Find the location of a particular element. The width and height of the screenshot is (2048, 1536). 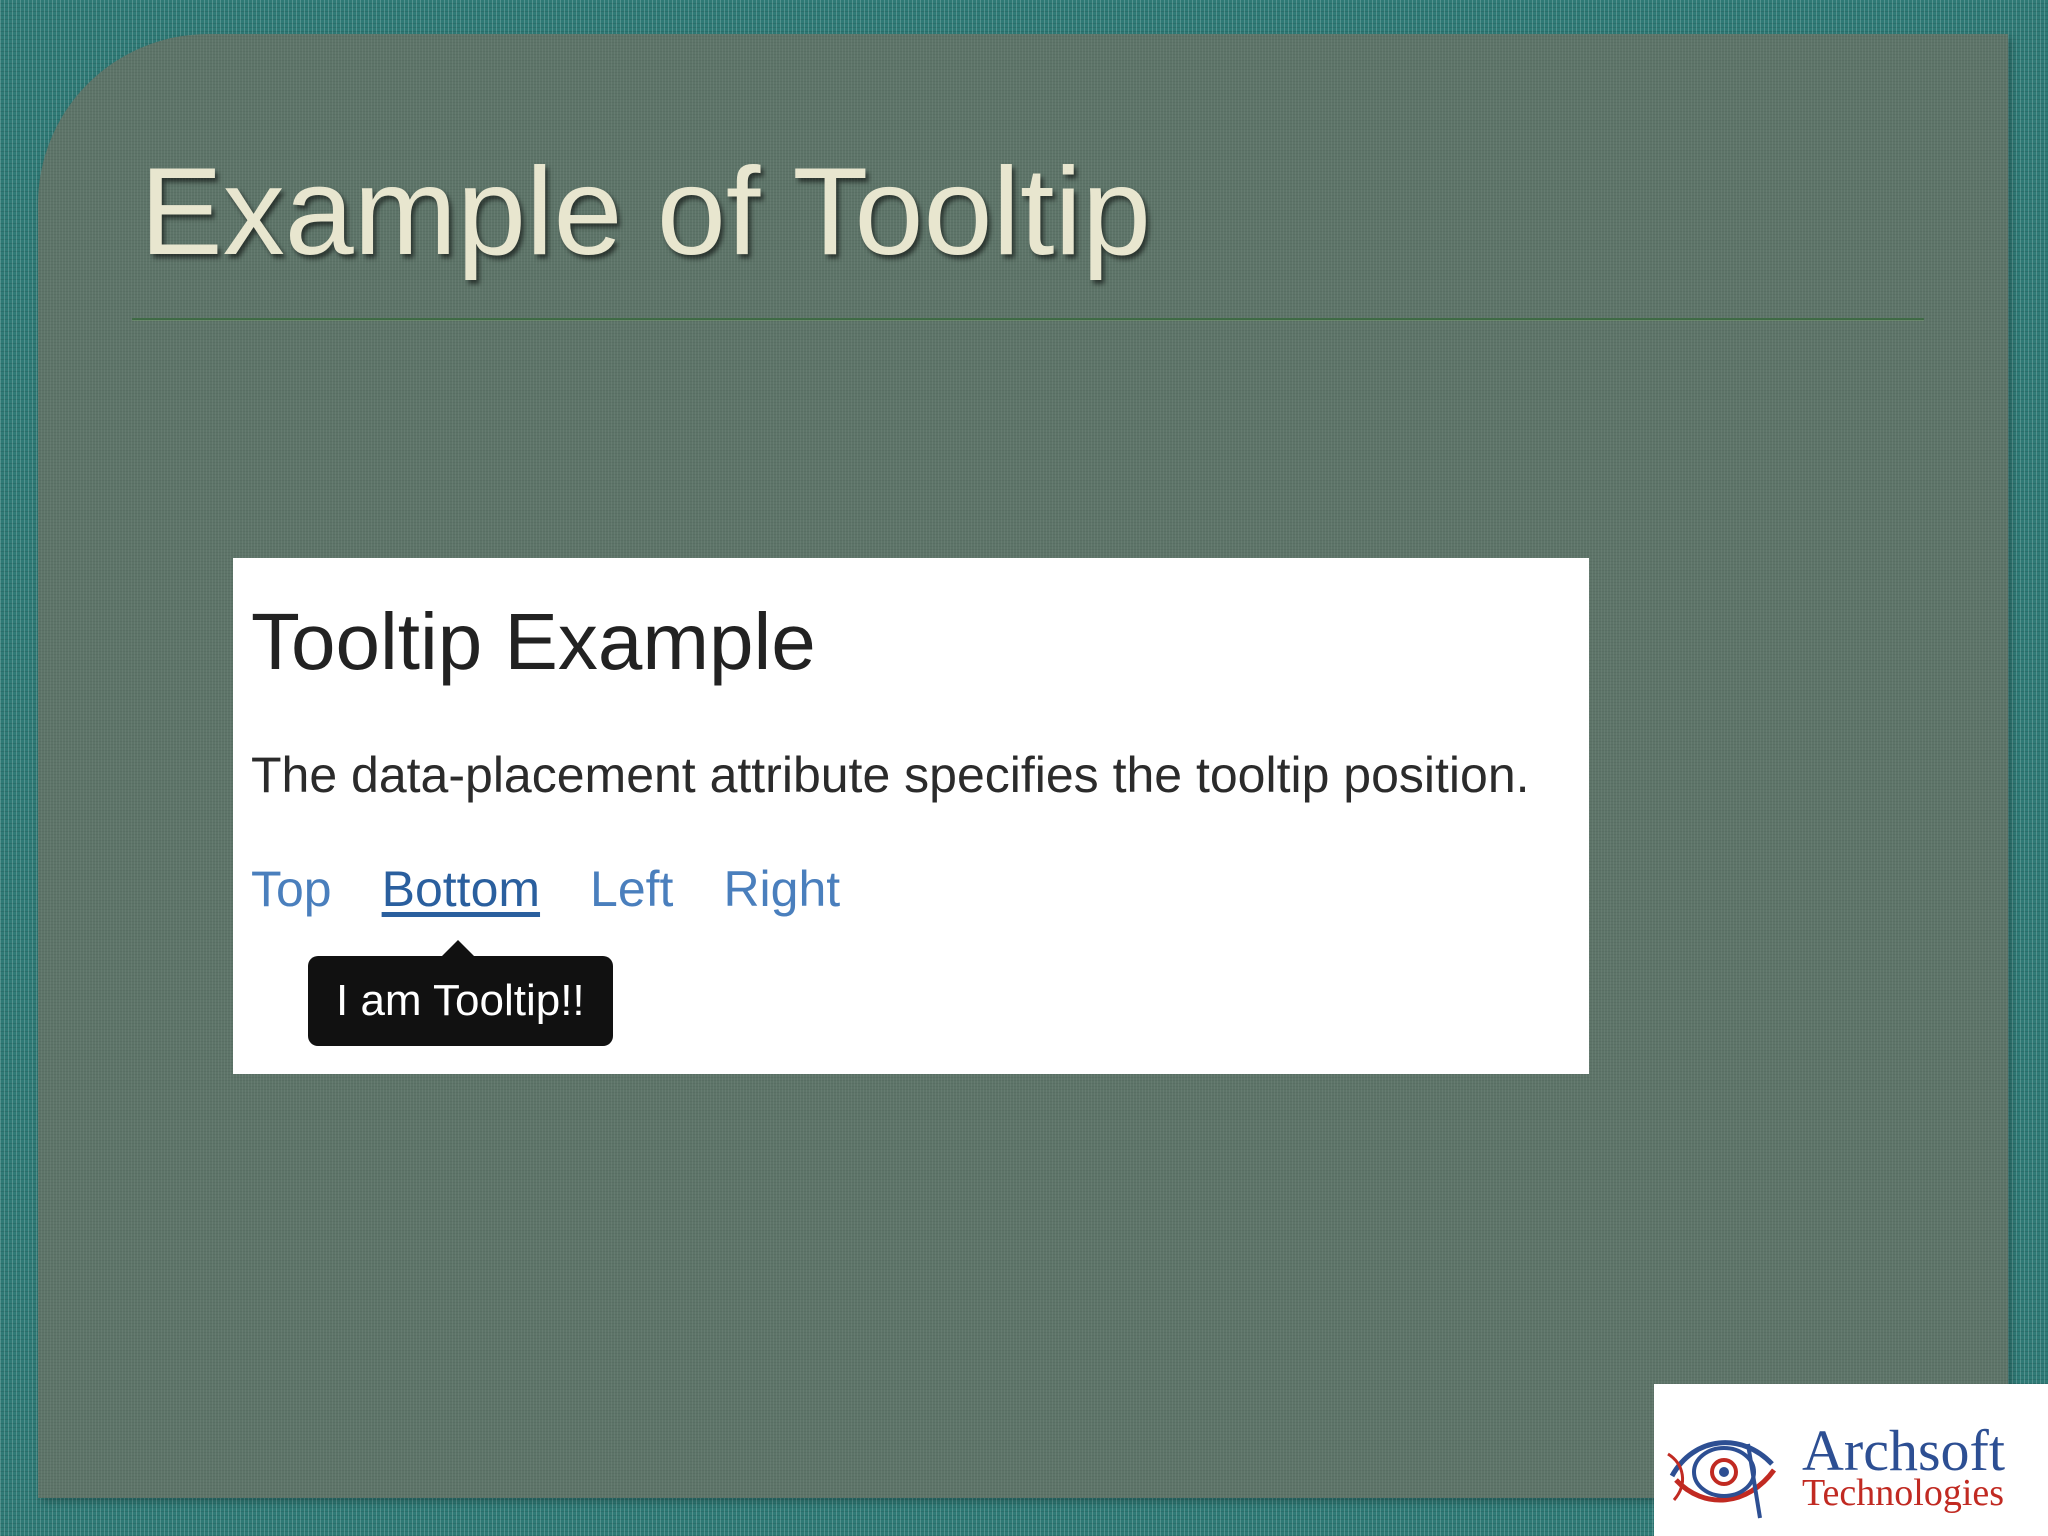

link-right: Right is located at coordinates (781, 889).